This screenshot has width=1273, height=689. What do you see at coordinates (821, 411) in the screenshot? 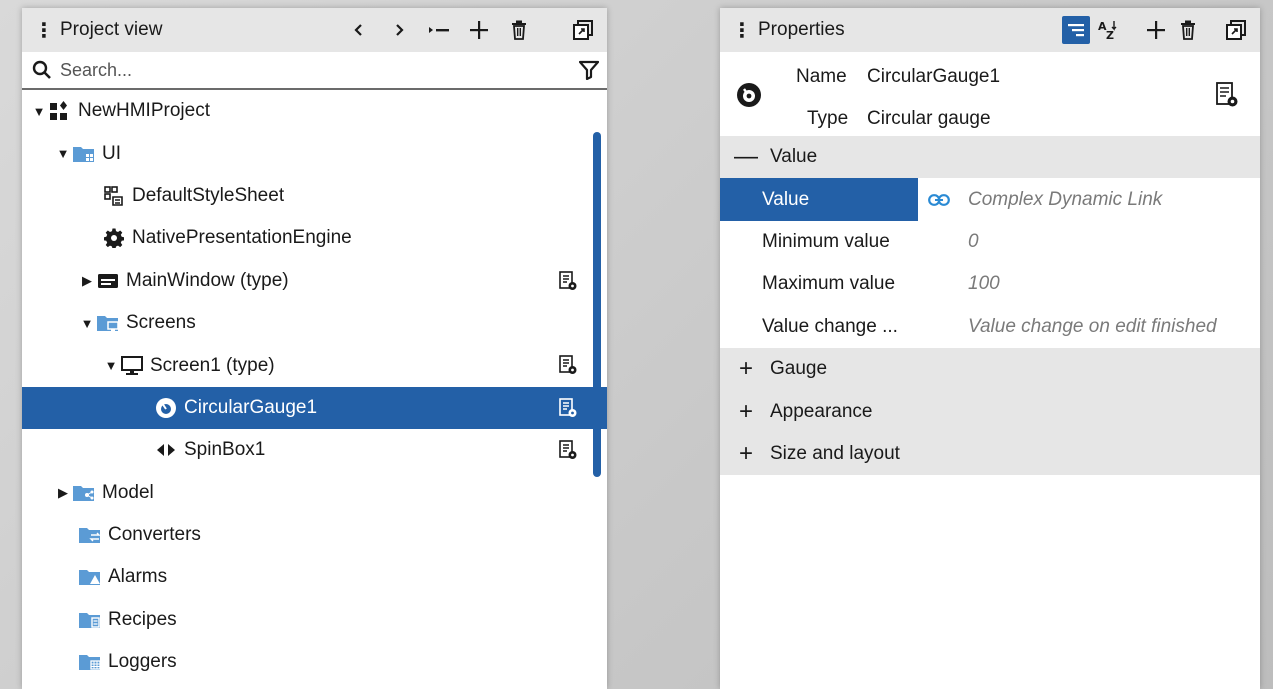
I see `group-label: Appearance` at bounding box center [821, 411].